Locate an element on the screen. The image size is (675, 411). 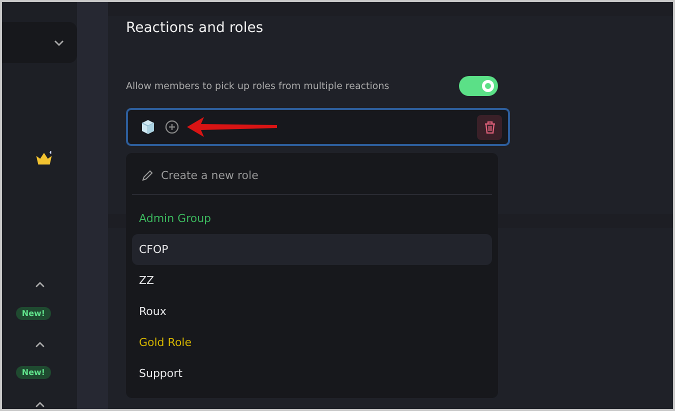
role-option: Roux is located at coordinates (312, 311).